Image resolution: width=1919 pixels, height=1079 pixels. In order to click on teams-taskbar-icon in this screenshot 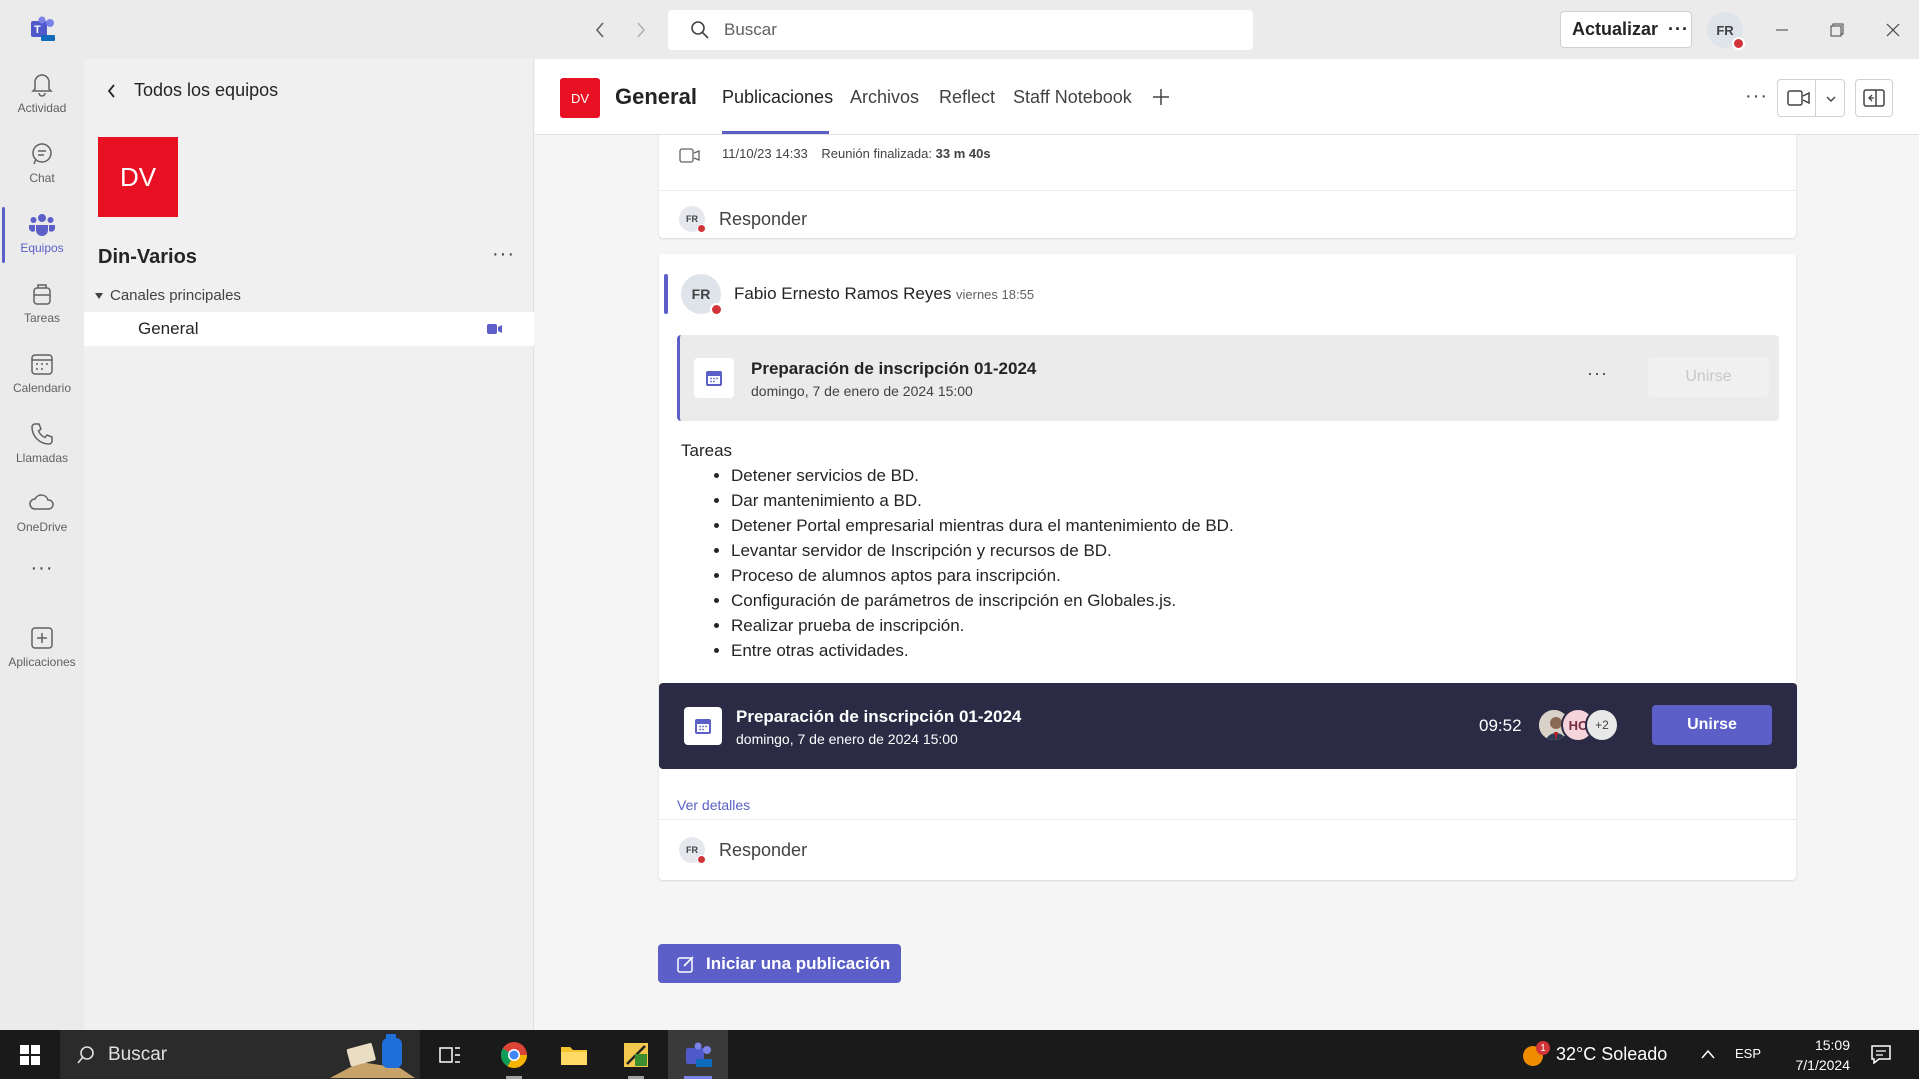, I will do `click(698, 1054)`.